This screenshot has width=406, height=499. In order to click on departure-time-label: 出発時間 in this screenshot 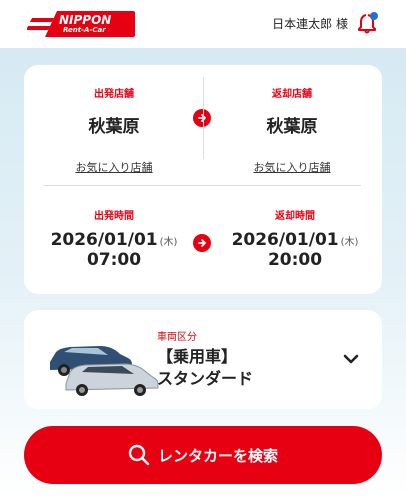, I will do `click(114, 216)`.